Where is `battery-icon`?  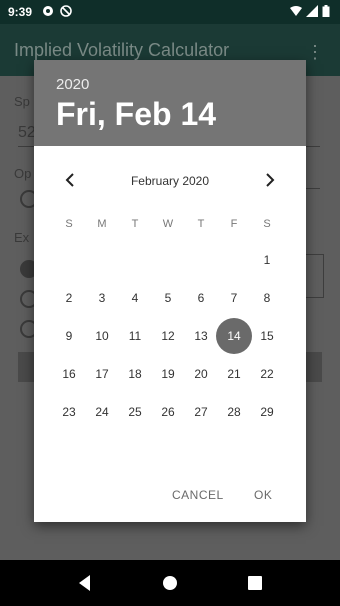 battery-icon is located at coordinates (326, 11).